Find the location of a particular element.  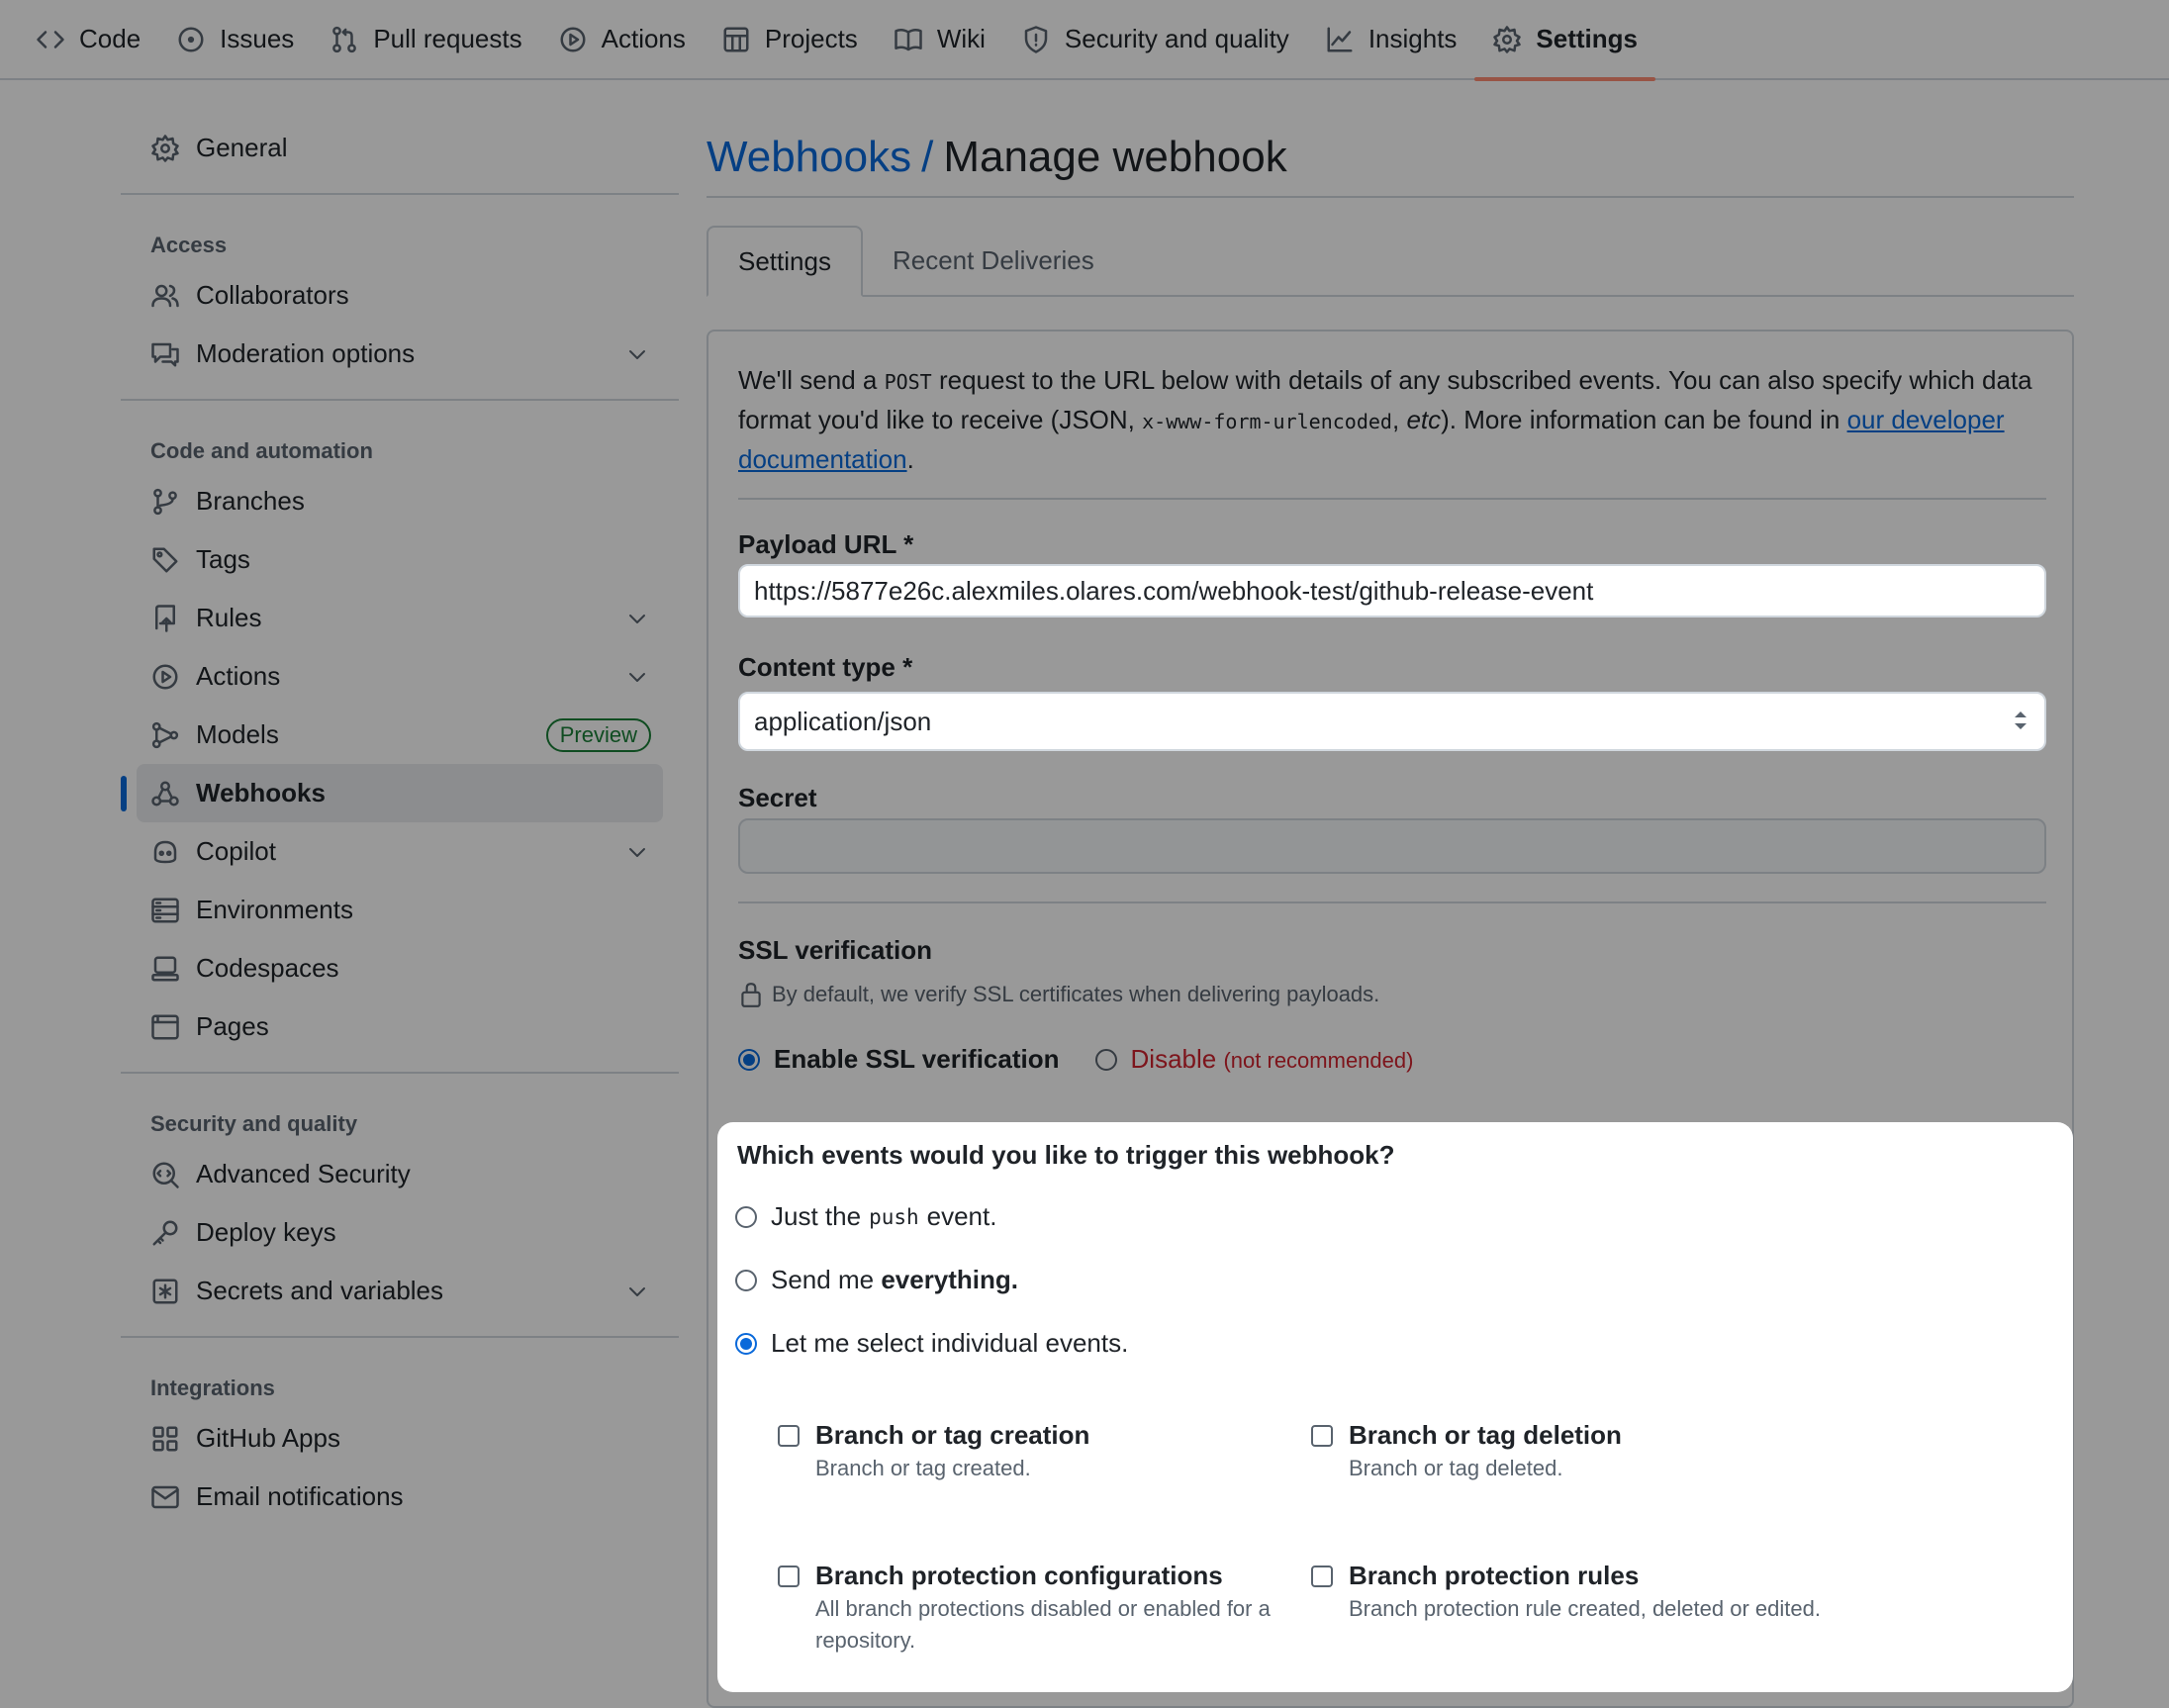

secret-label: Secret is located at coordinates (777, 797).